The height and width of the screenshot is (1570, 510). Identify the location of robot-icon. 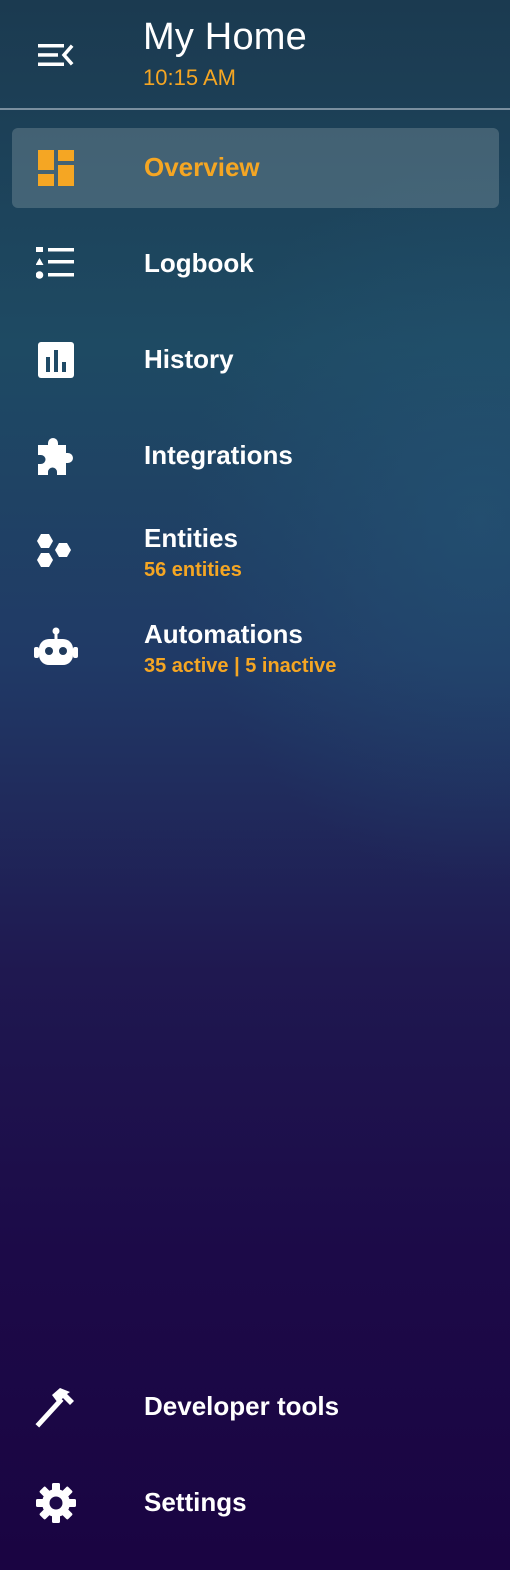
(56, 648).